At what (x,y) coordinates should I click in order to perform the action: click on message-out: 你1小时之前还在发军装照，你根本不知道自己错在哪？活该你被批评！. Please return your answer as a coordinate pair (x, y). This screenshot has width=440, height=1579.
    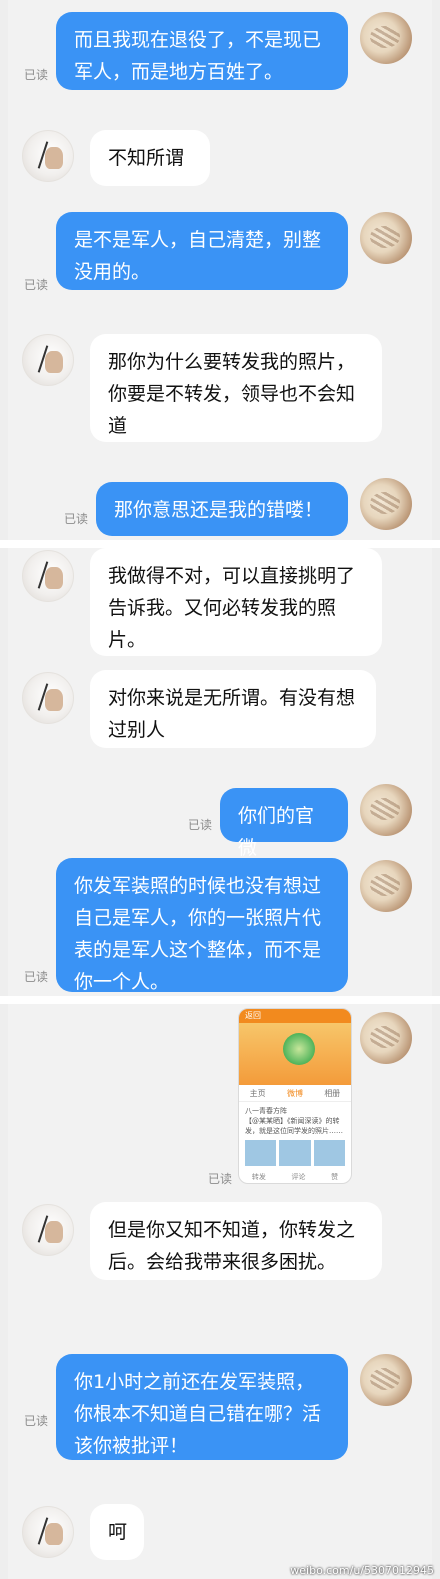
    Looking at the image, I should click on (202, 1407).